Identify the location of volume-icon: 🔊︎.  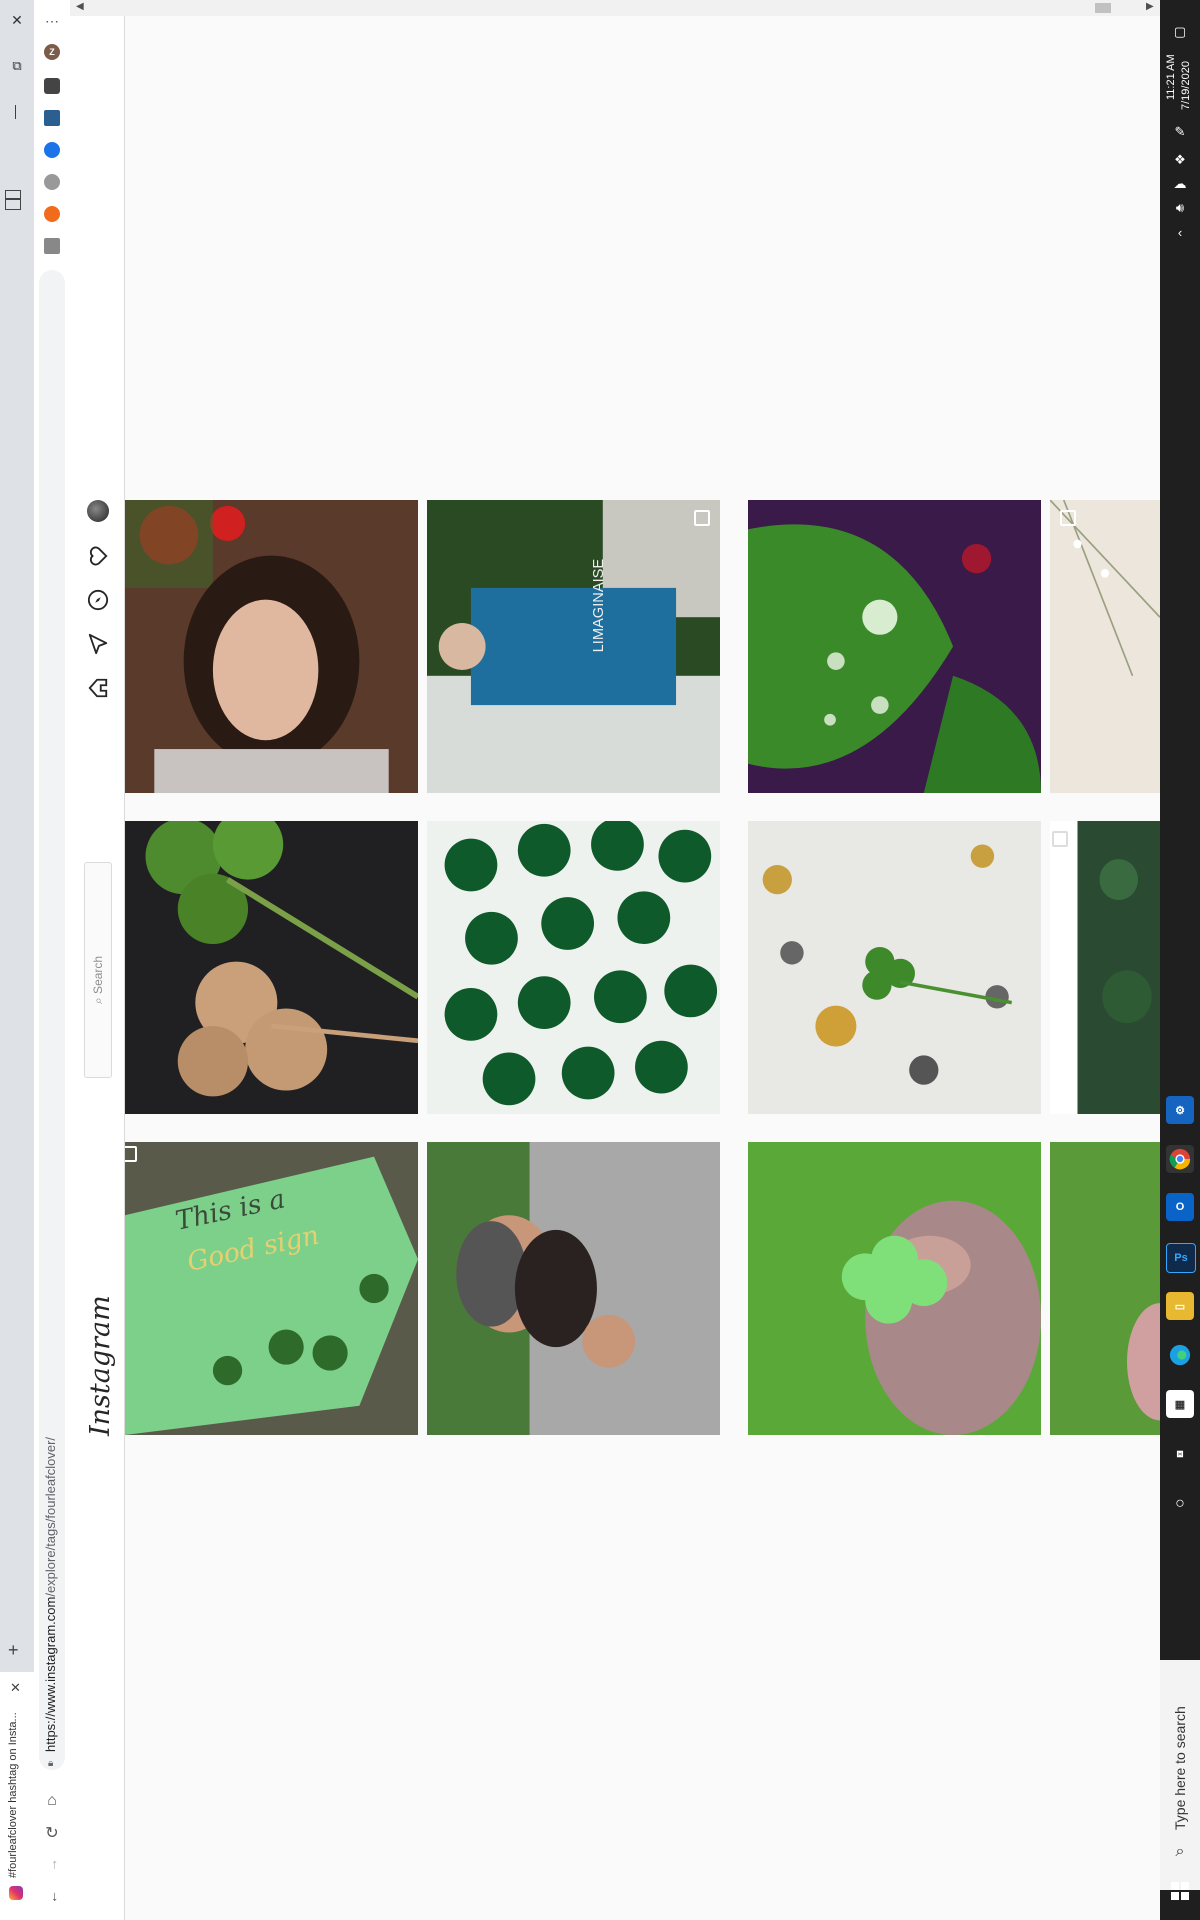
(1180, 208).